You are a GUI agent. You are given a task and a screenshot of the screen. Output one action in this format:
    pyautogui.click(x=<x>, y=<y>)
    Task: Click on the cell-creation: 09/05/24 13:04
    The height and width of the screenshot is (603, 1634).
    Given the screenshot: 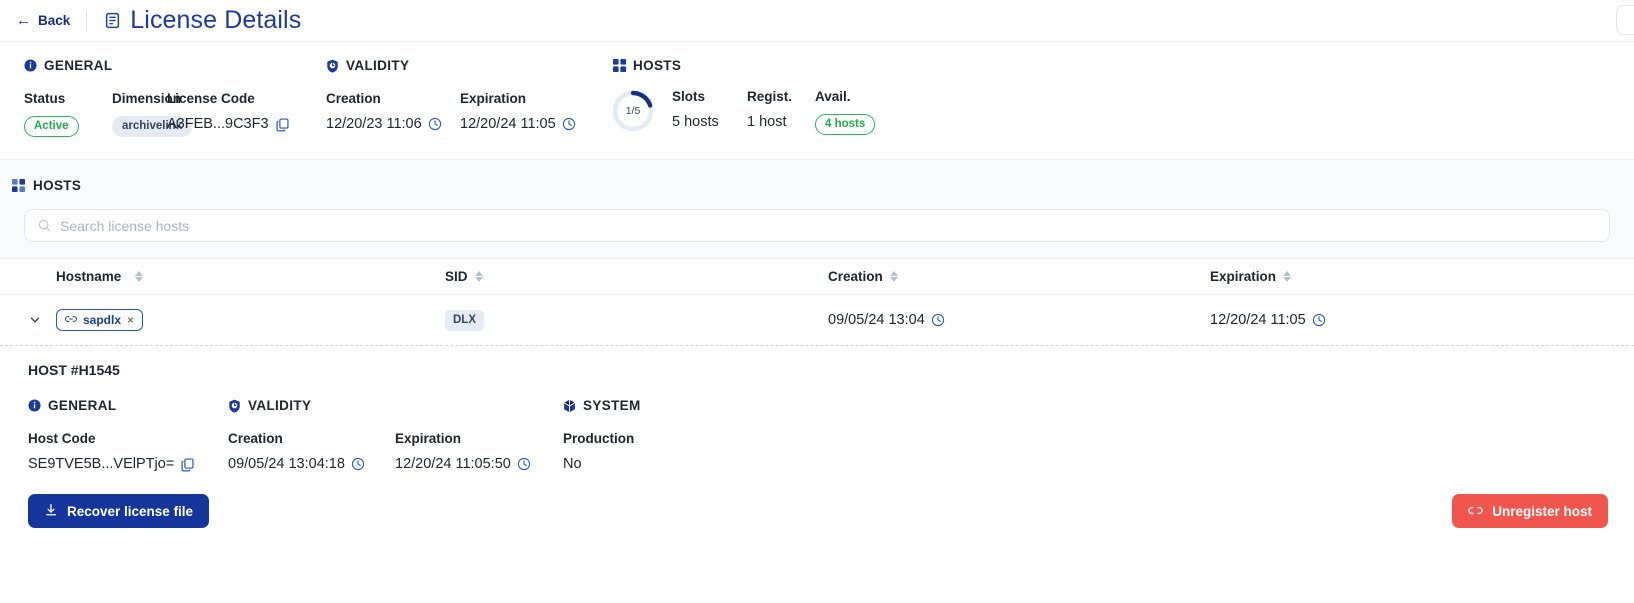 What is the action you would take?
    pyautogui.click(x=1019, y=320)
    